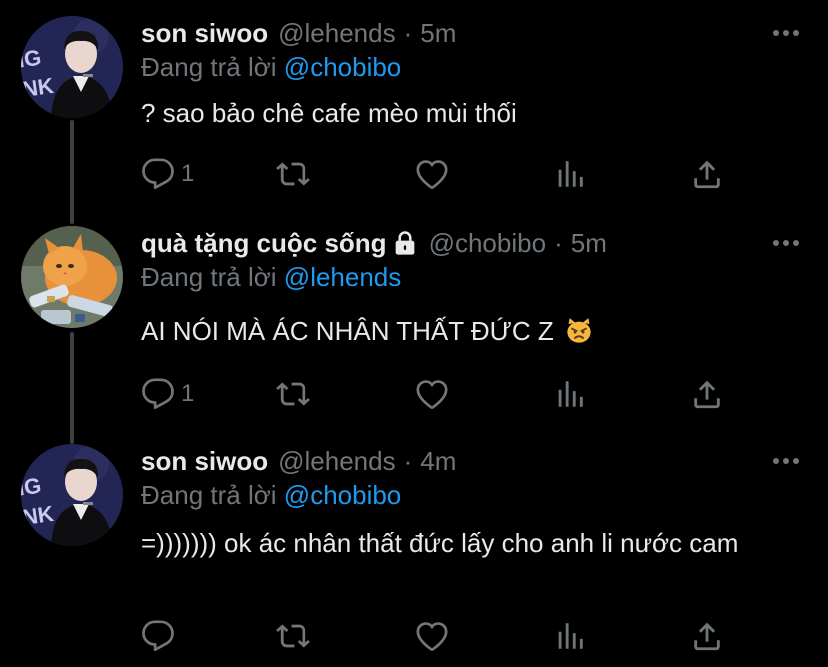 The width and height of the screenshot is (828, 667). I want to click on cat-avatar-icon, so click(72, 277).